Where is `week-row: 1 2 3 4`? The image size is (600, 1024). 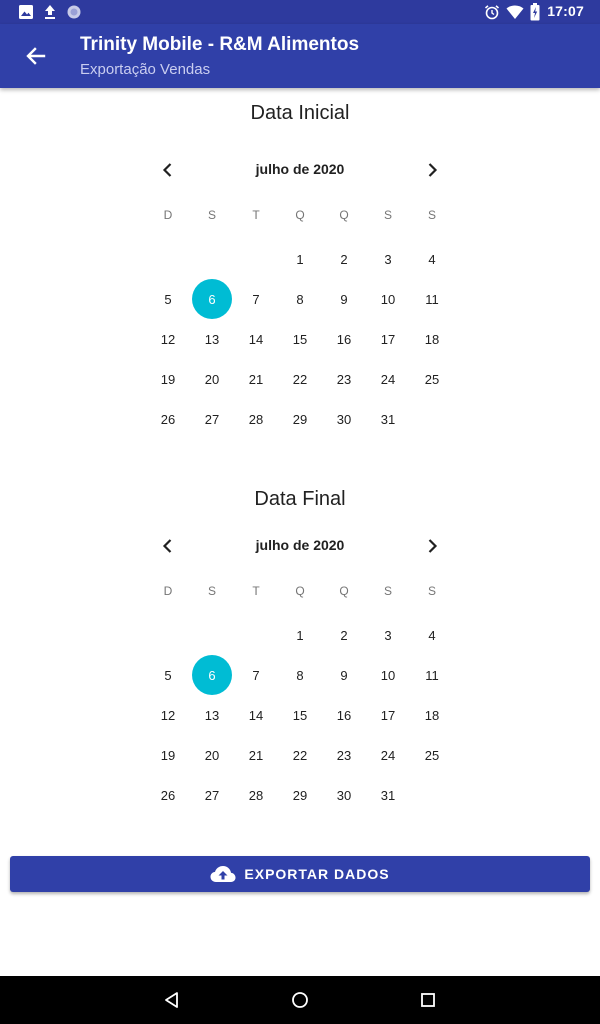 week-row: 1 2 3 4 is located at coordinates (300, 635).